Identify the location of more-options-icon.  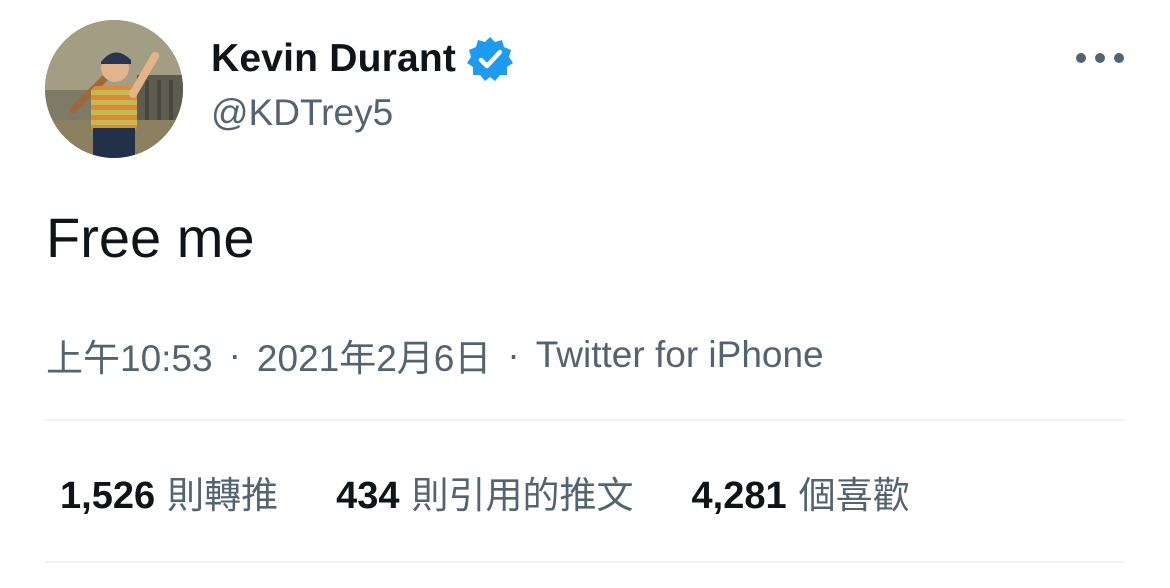
(1100, 58).